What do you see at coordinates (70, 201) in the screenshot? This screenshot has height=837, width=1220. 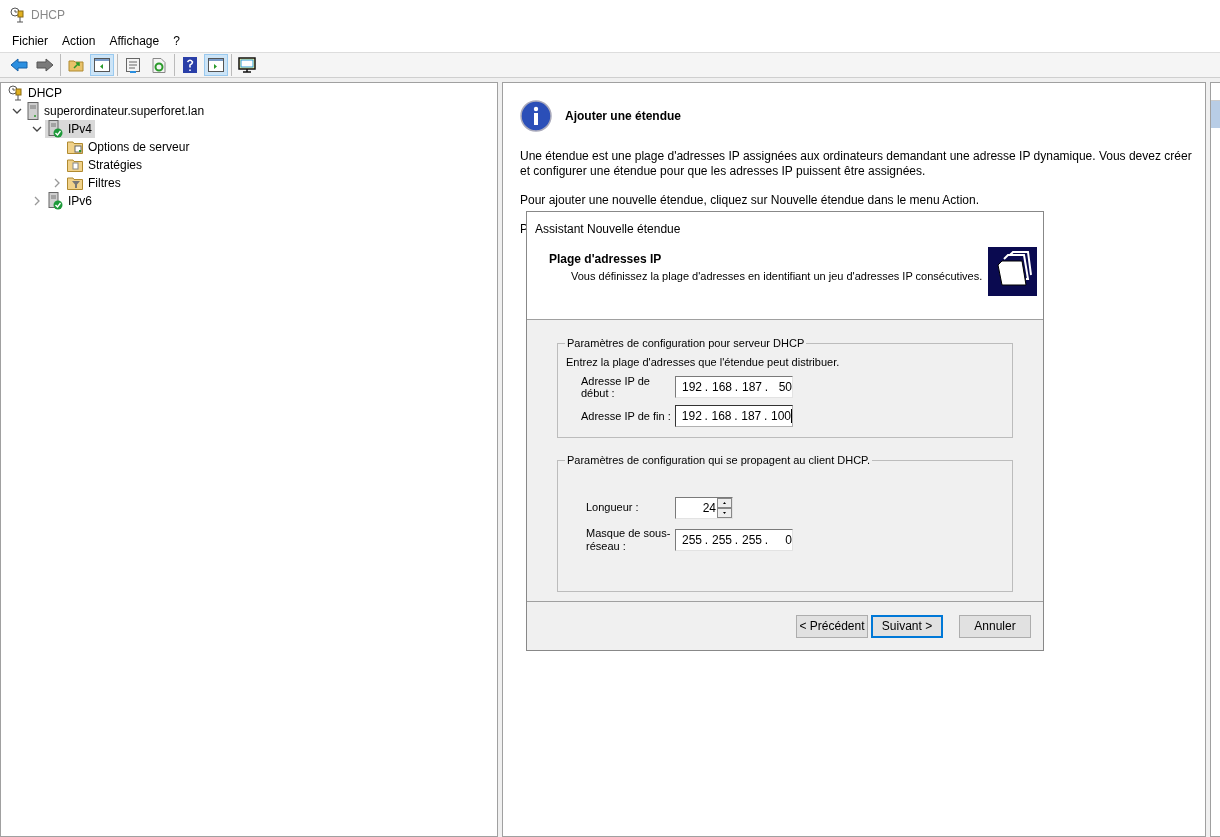 I see `tree-item: IPv6` at bounding box center [70, 201].